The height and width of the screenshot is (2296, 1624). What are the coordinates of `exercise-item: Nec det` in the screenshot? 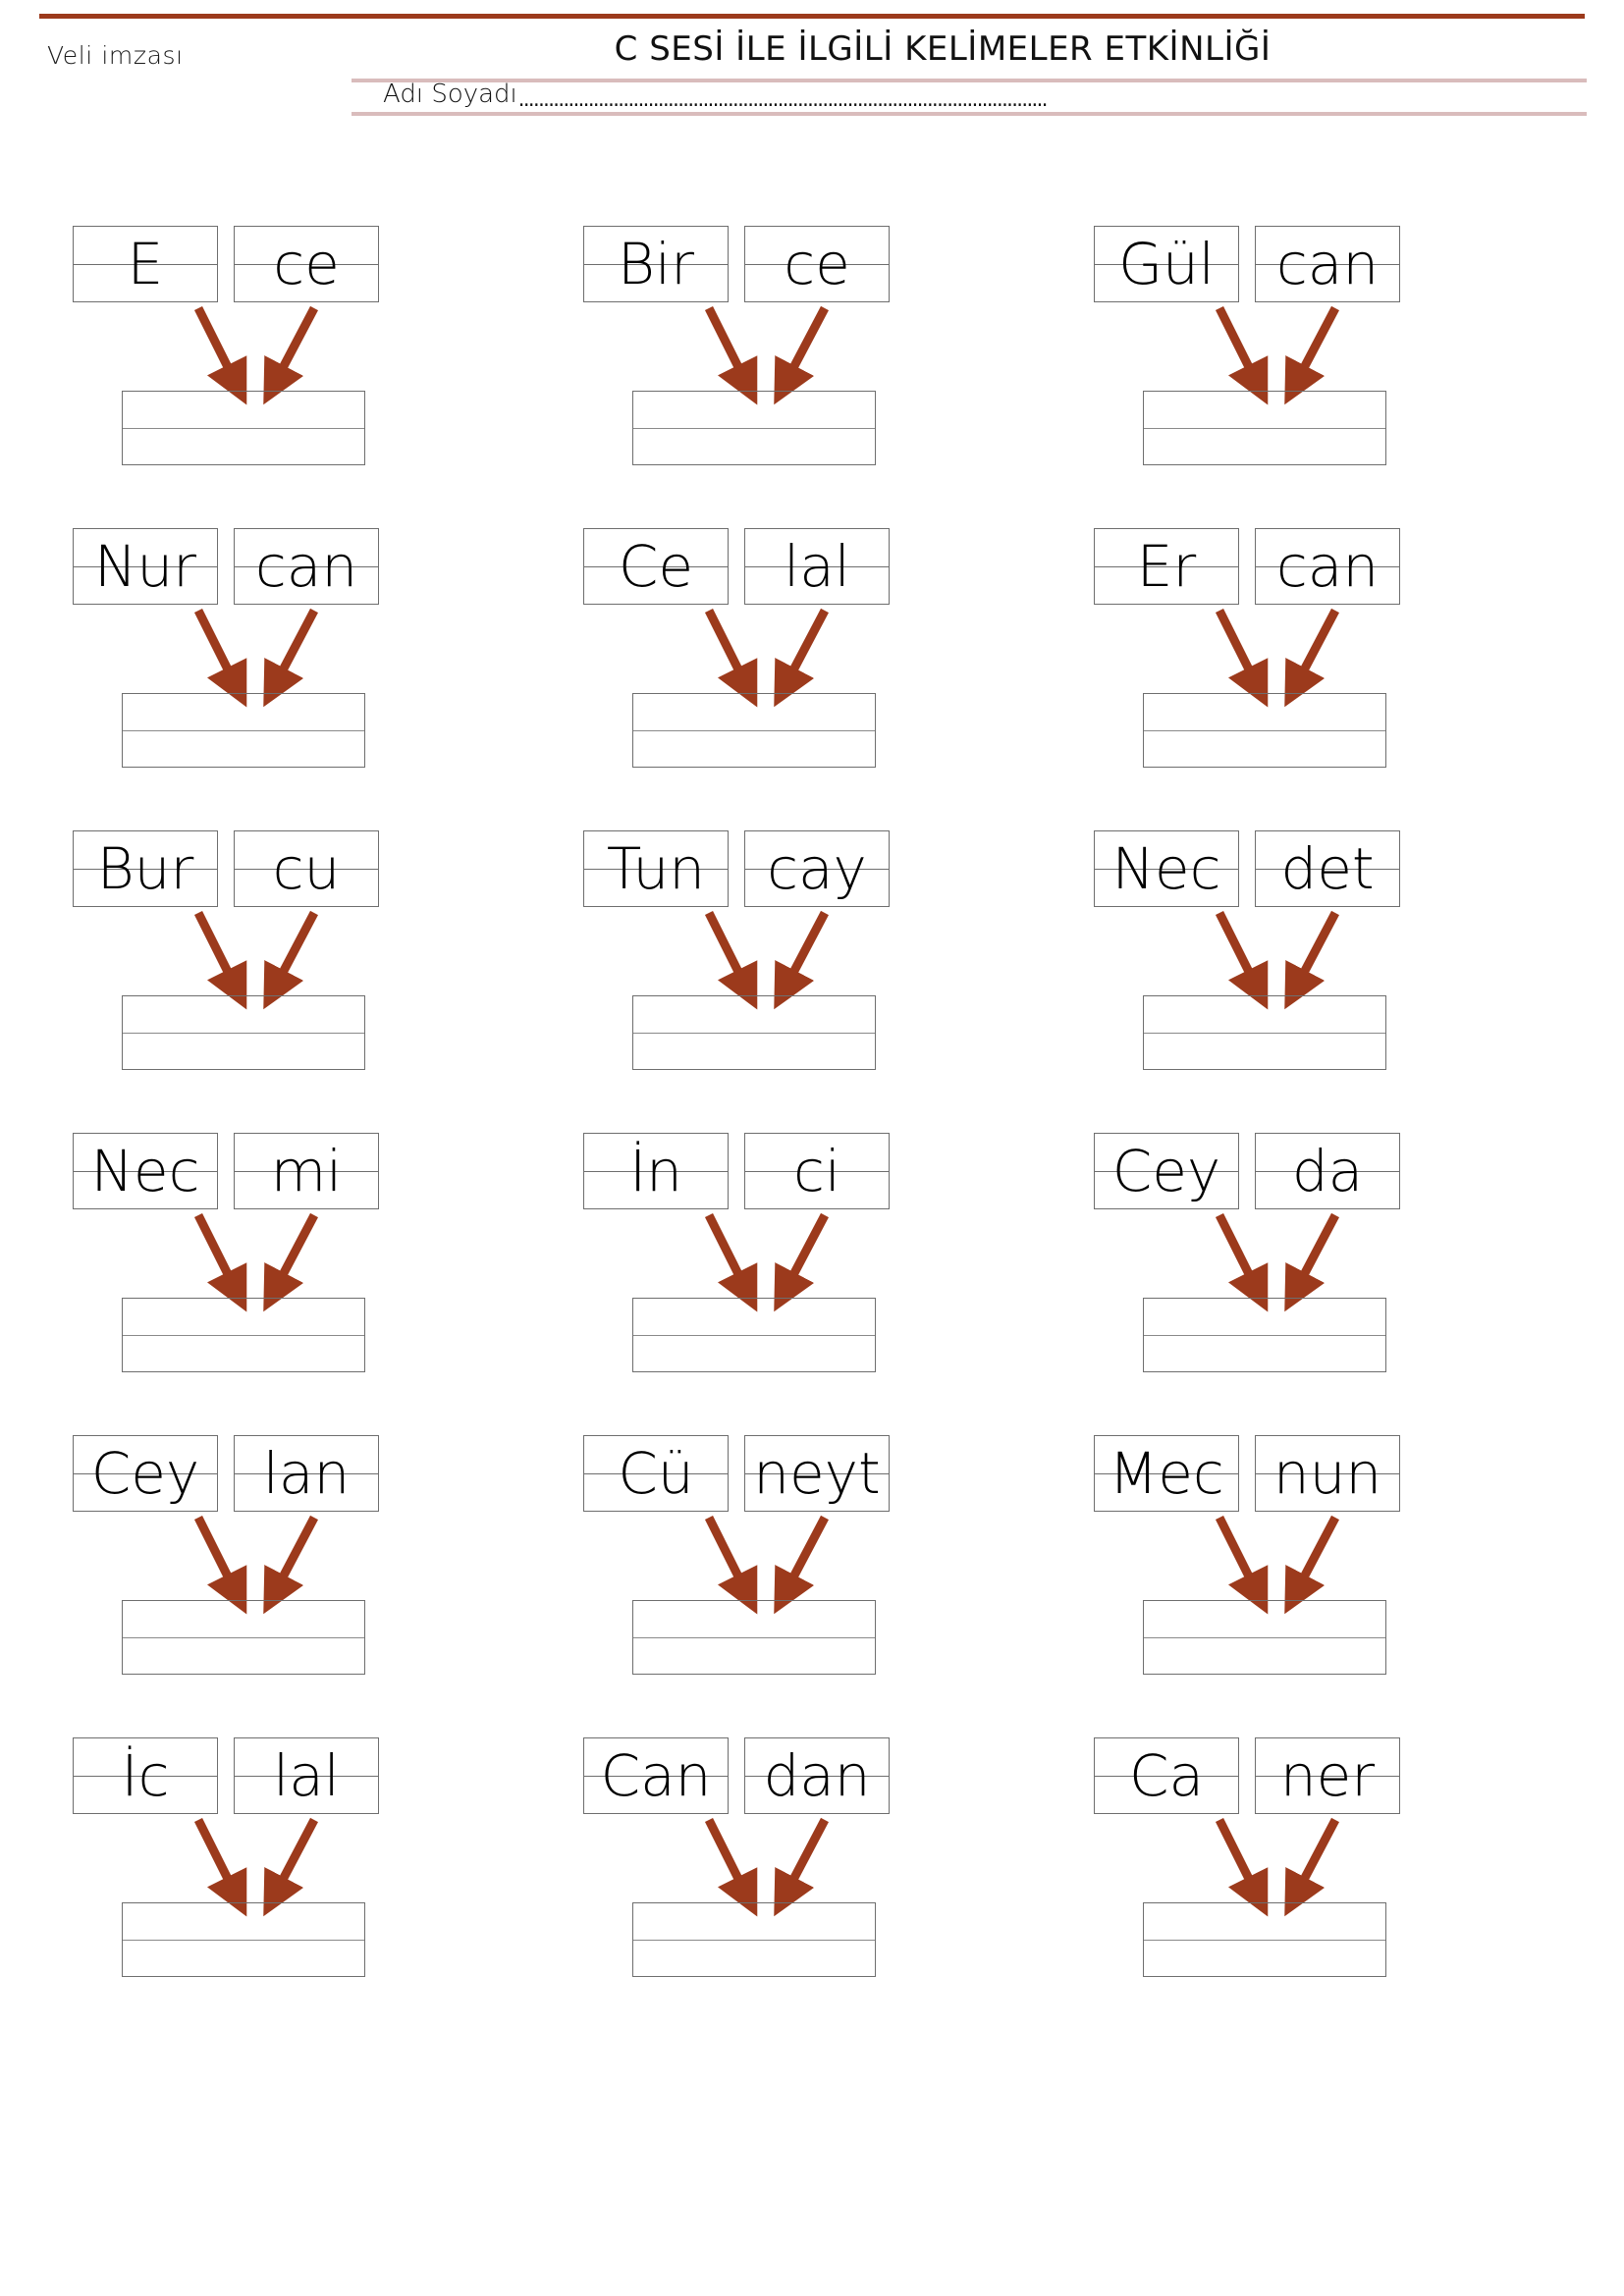 It's located at (1337, 982).